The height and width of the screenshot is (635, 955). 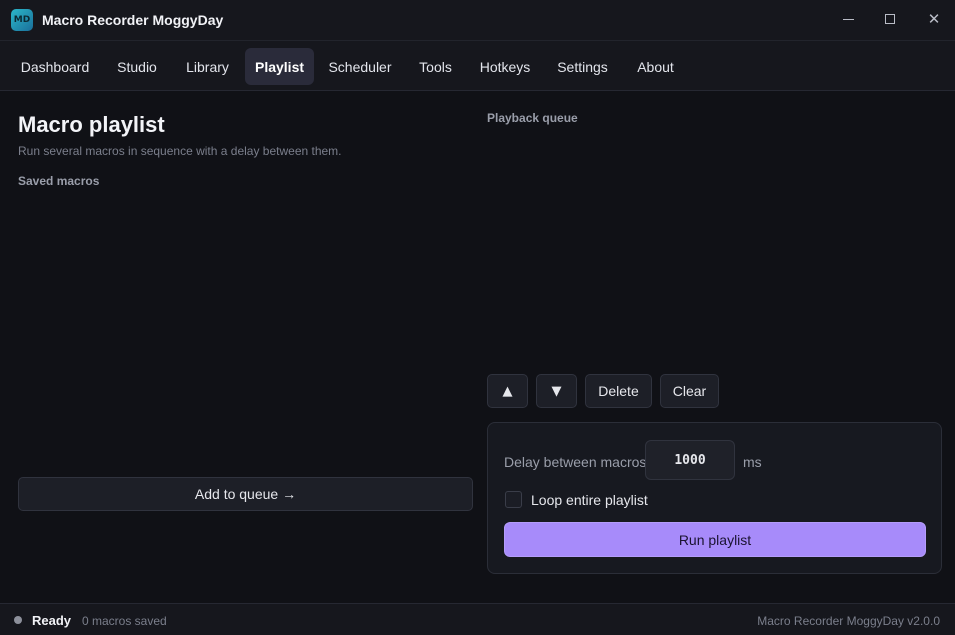 What do you see at coordinates (556, 391) in the screenshot?
I see `move-down-button: ▼` at bounding box center [556, 391].